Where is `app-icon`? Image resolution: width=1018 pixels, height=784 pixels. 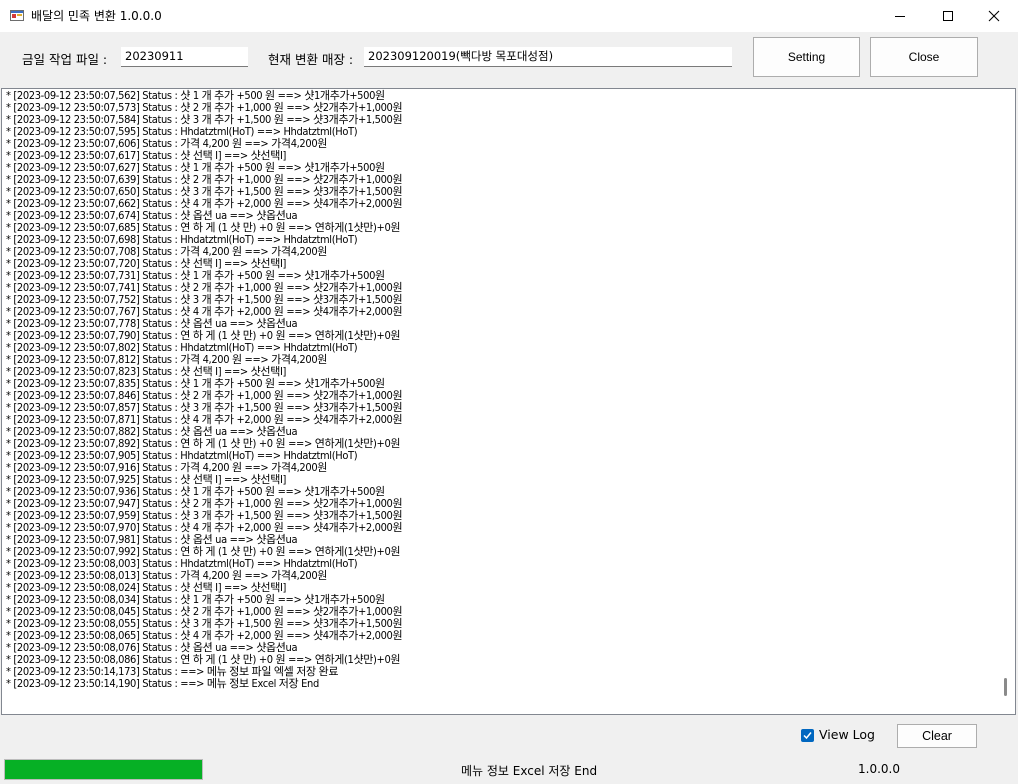
app-icon is located at coordinates (17, 15).